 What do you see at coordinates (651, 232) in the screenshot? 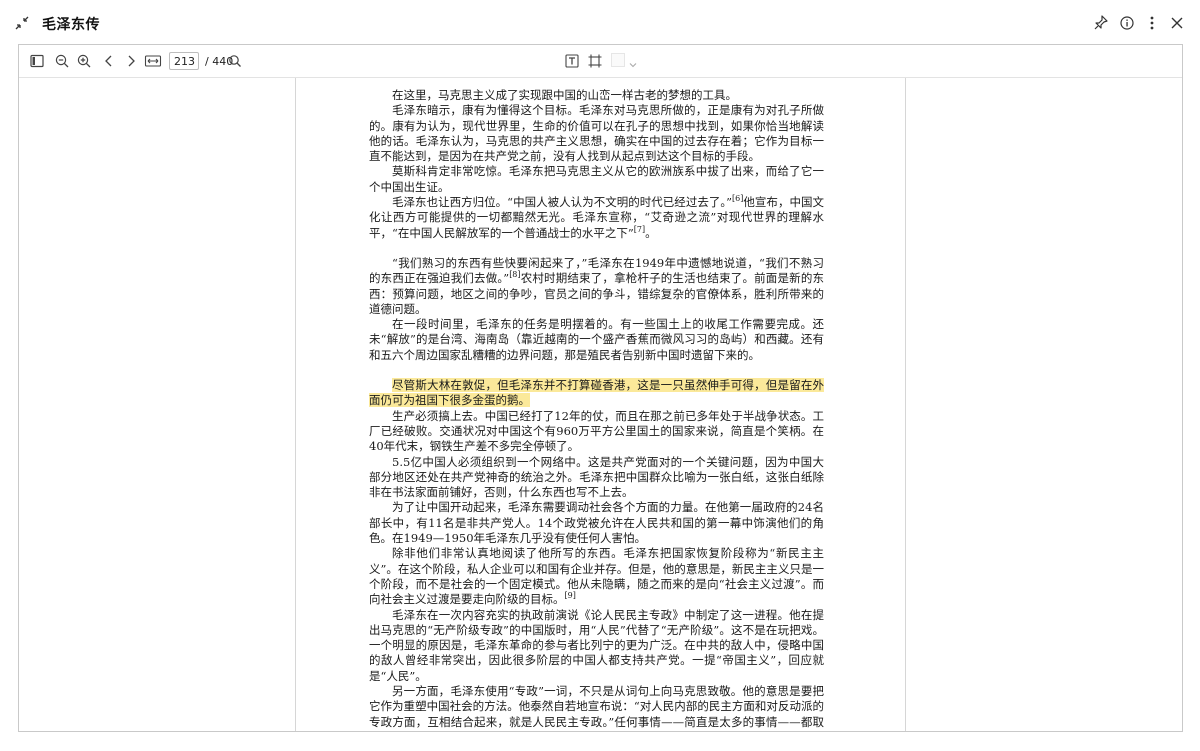
I see `paragraph-text: 。` at bounding box center [651, 232].